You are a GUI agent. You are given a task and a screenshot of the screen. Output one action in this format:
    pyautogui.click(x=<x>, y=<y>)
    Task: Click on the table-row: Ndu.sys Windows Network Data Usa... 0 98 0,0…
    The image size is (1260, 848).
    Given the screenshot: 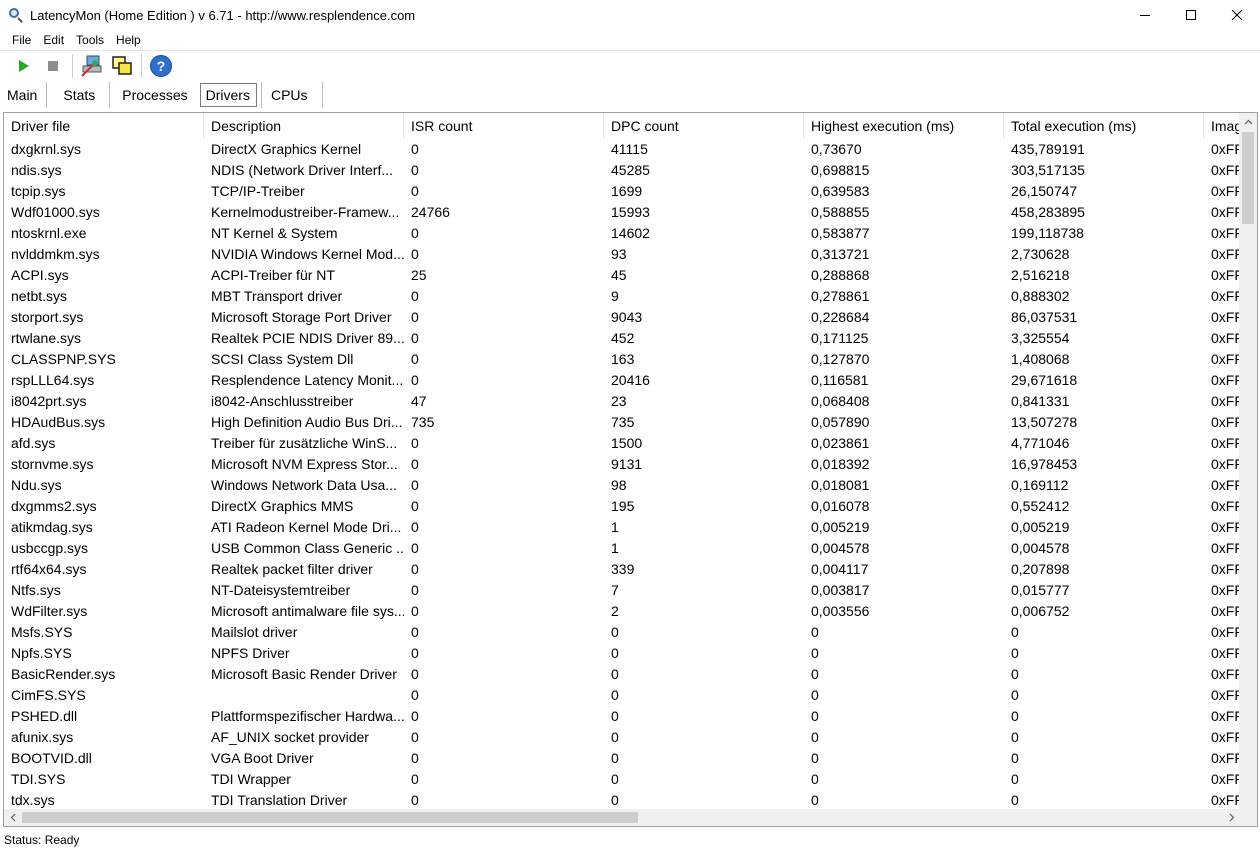 What is the action you would take?
    pyautogui.click(x=622, y=485)
    